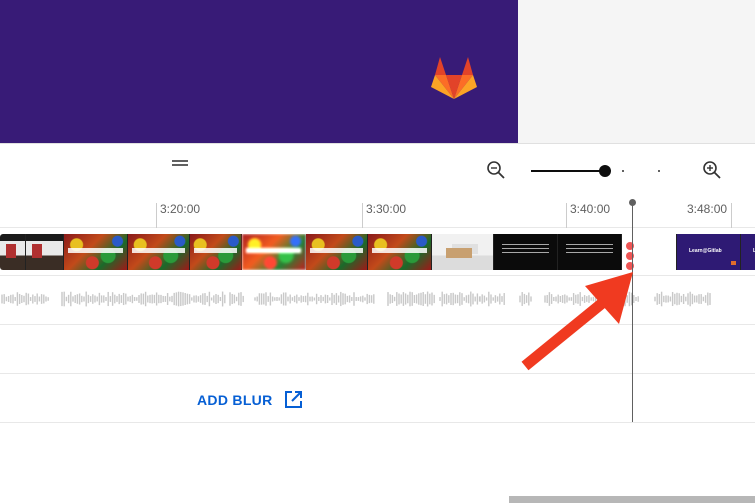 The height and width of the screenshot is (503, 755). Describe the element at coordinates (705, 251) in the screenshot. I see `thumbnail-text: Learn@Gitlab` at that location.